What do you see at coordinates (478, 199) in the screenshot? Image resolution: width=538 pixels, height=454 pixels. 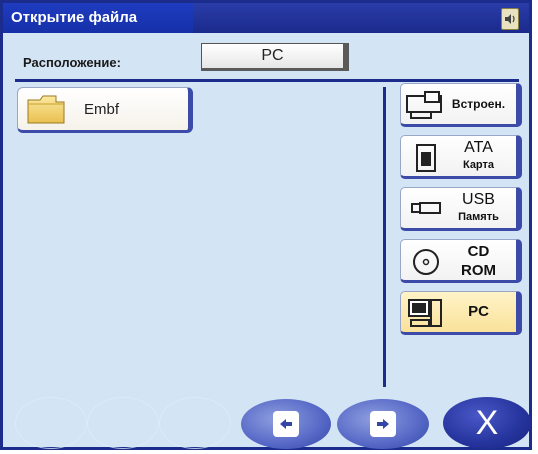 I see `device-usb-line1: USB` at bounding box center [478, 199].